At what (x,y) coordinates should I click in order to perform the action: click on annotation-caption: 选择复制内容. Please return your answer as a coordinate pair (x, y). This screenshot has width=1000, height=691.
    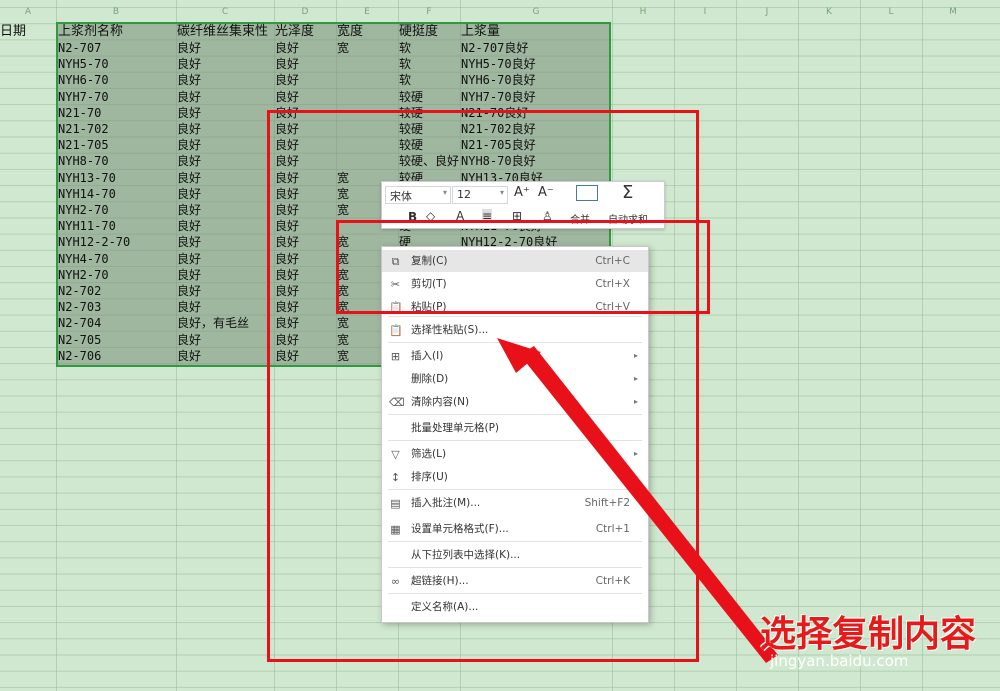
    Looking at the image, I should click on (868, 634).